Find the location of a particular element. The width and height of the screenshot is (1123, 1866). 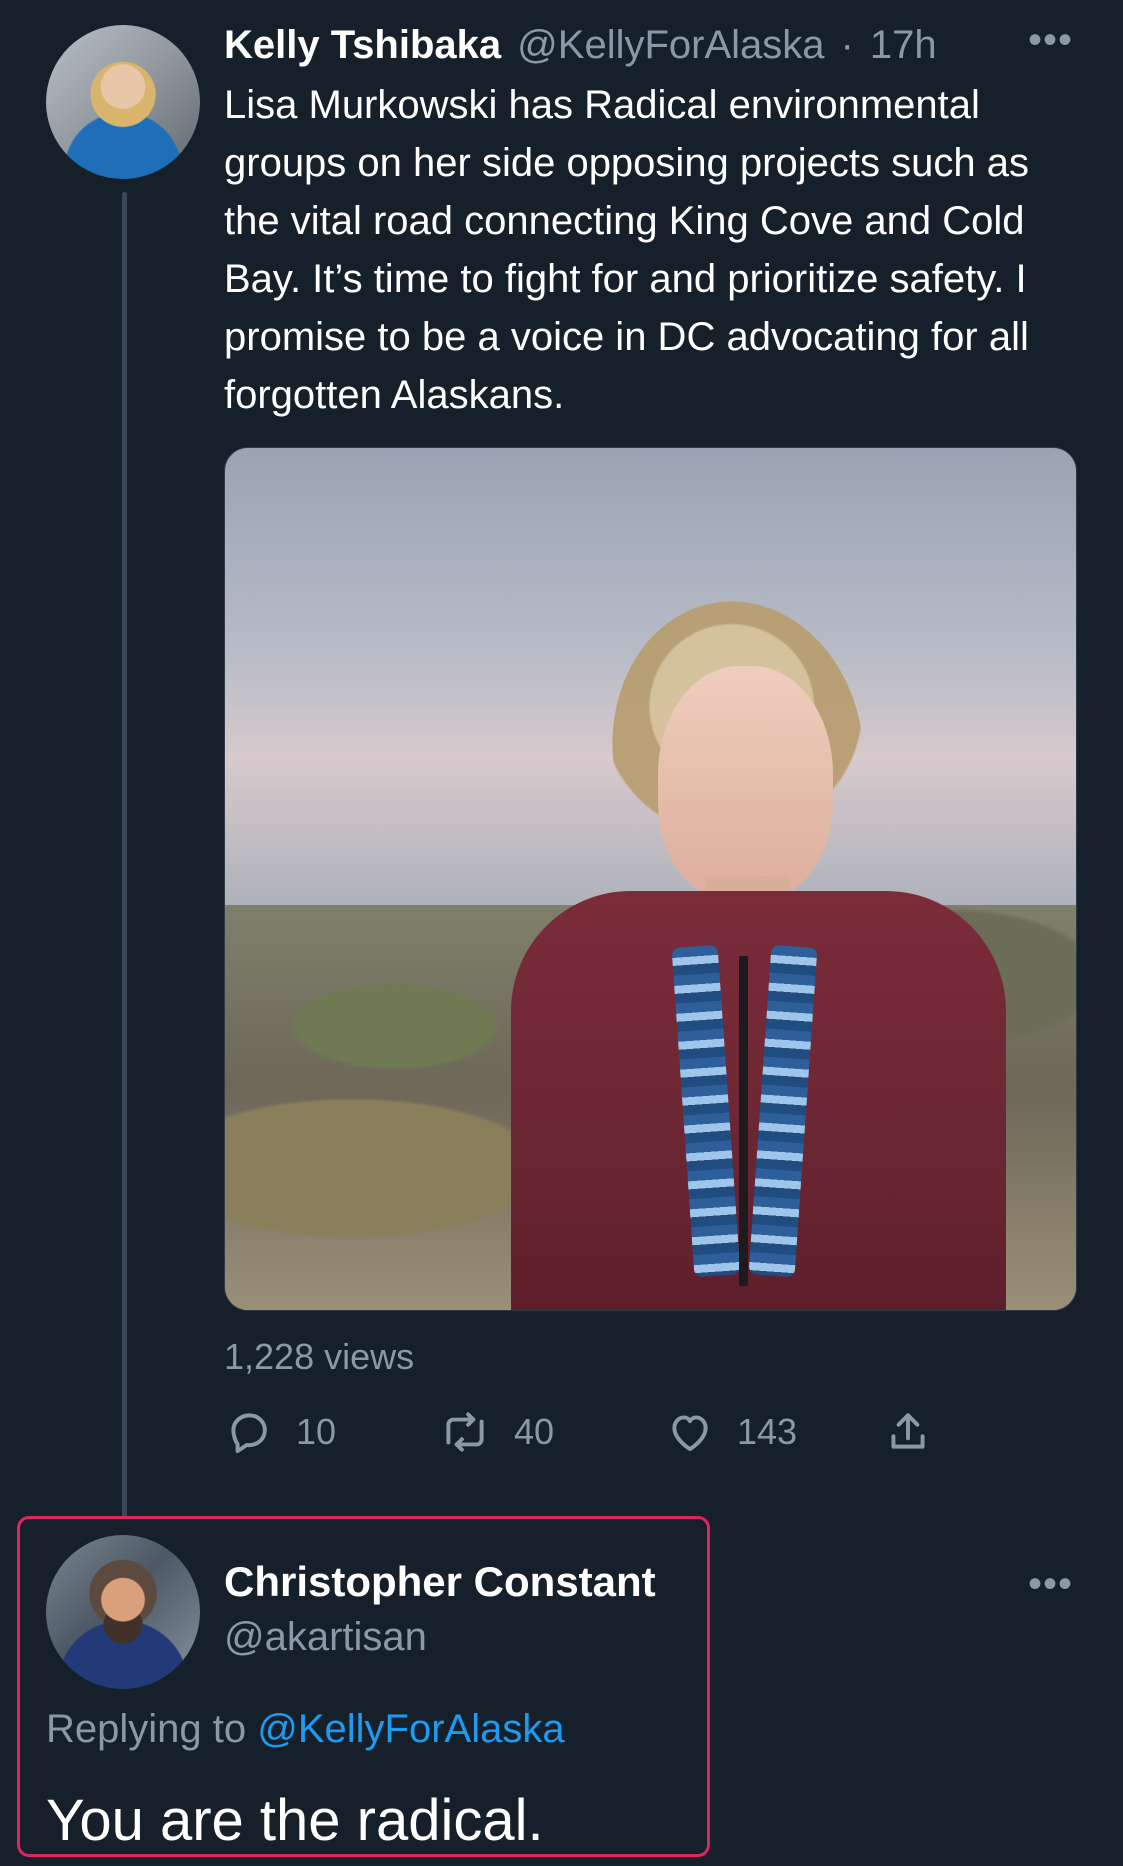

thread-line is located at coordinates (124, 855).